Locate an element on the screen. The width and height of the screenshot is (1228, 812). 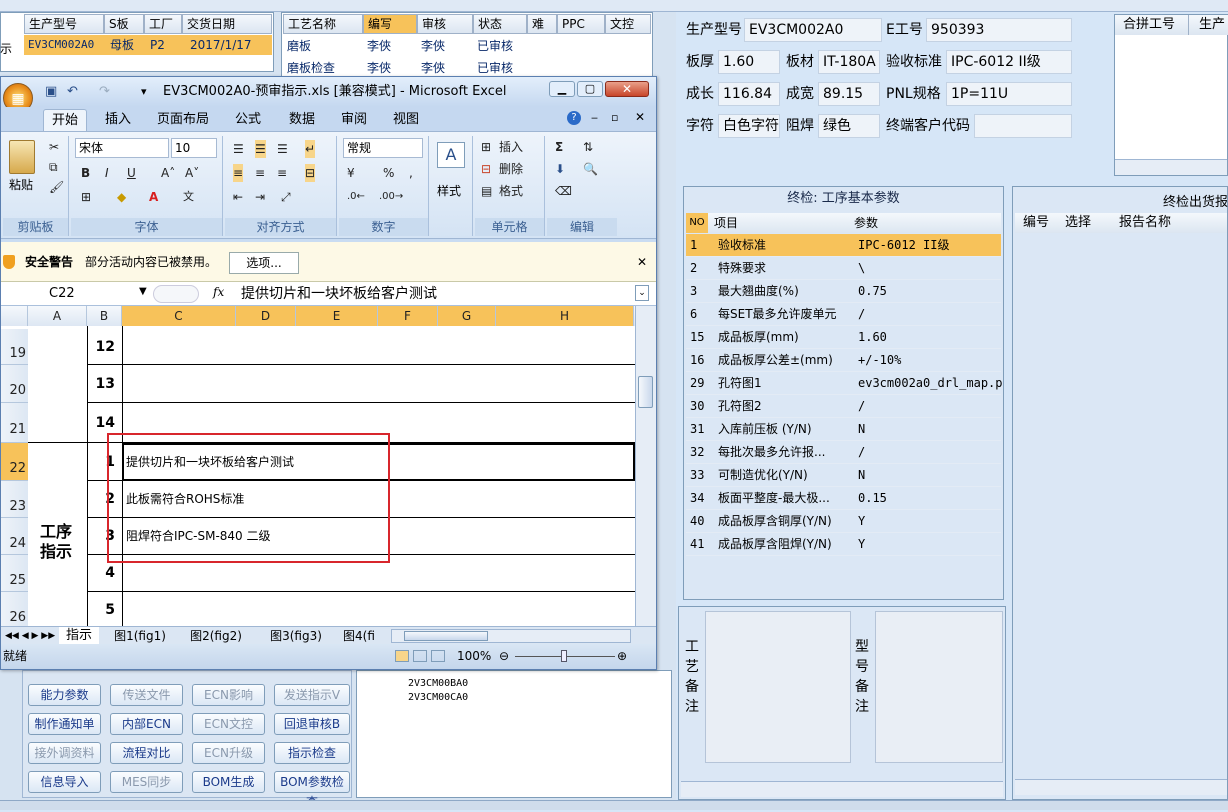
horizontal-scrollbar is located at coordinates (511, 636).